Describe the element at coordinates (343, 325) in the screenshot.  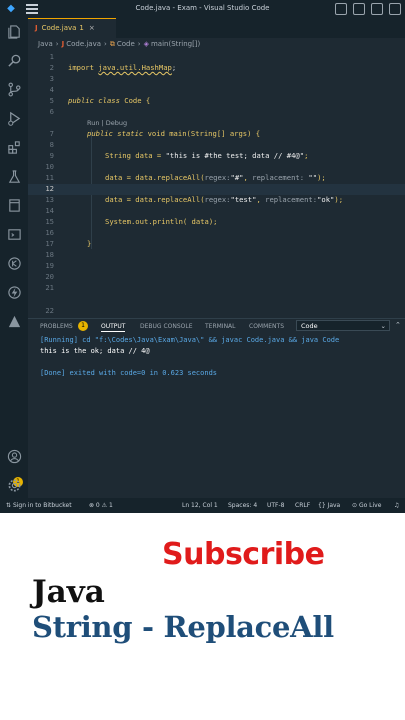
I see `output-channel-select: Code ⌄` at that location.